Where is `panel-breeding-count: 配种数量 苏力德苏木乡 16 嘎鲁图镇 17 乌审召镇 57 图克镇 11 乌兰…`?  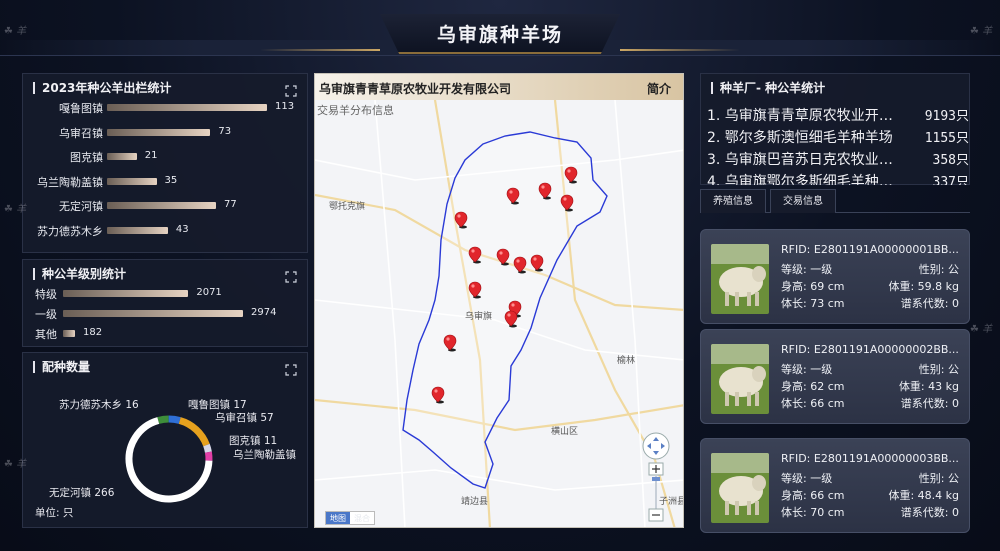
panel-breeding-count: 配种数量 苏力德苏木乡 16 嘎鲁图镇 17 乌审召镇 57 图克镇 11 乌兰… is located at coordinates (165, 440).